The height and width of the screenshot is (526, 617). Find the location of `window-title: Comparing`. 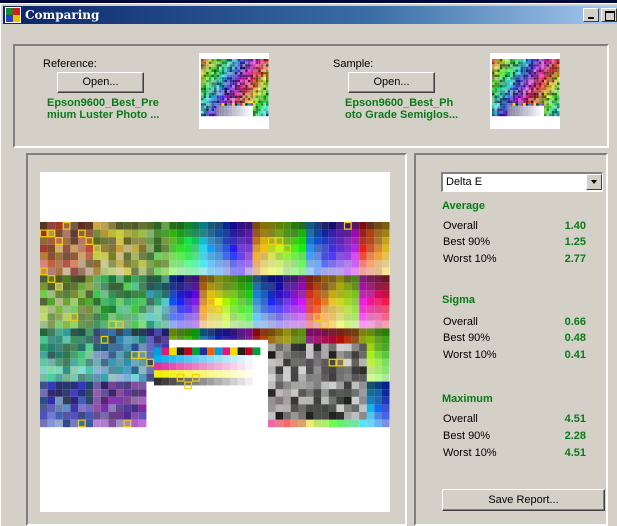

window-title: Comparing is located at coordinates (62, 15).